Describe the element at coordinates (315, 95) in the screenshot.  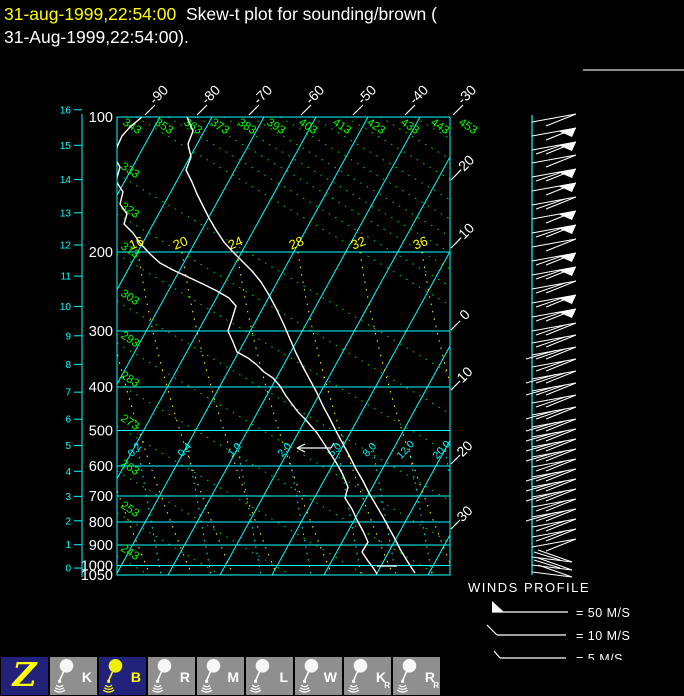
I see `svg-text: -60` at that location.